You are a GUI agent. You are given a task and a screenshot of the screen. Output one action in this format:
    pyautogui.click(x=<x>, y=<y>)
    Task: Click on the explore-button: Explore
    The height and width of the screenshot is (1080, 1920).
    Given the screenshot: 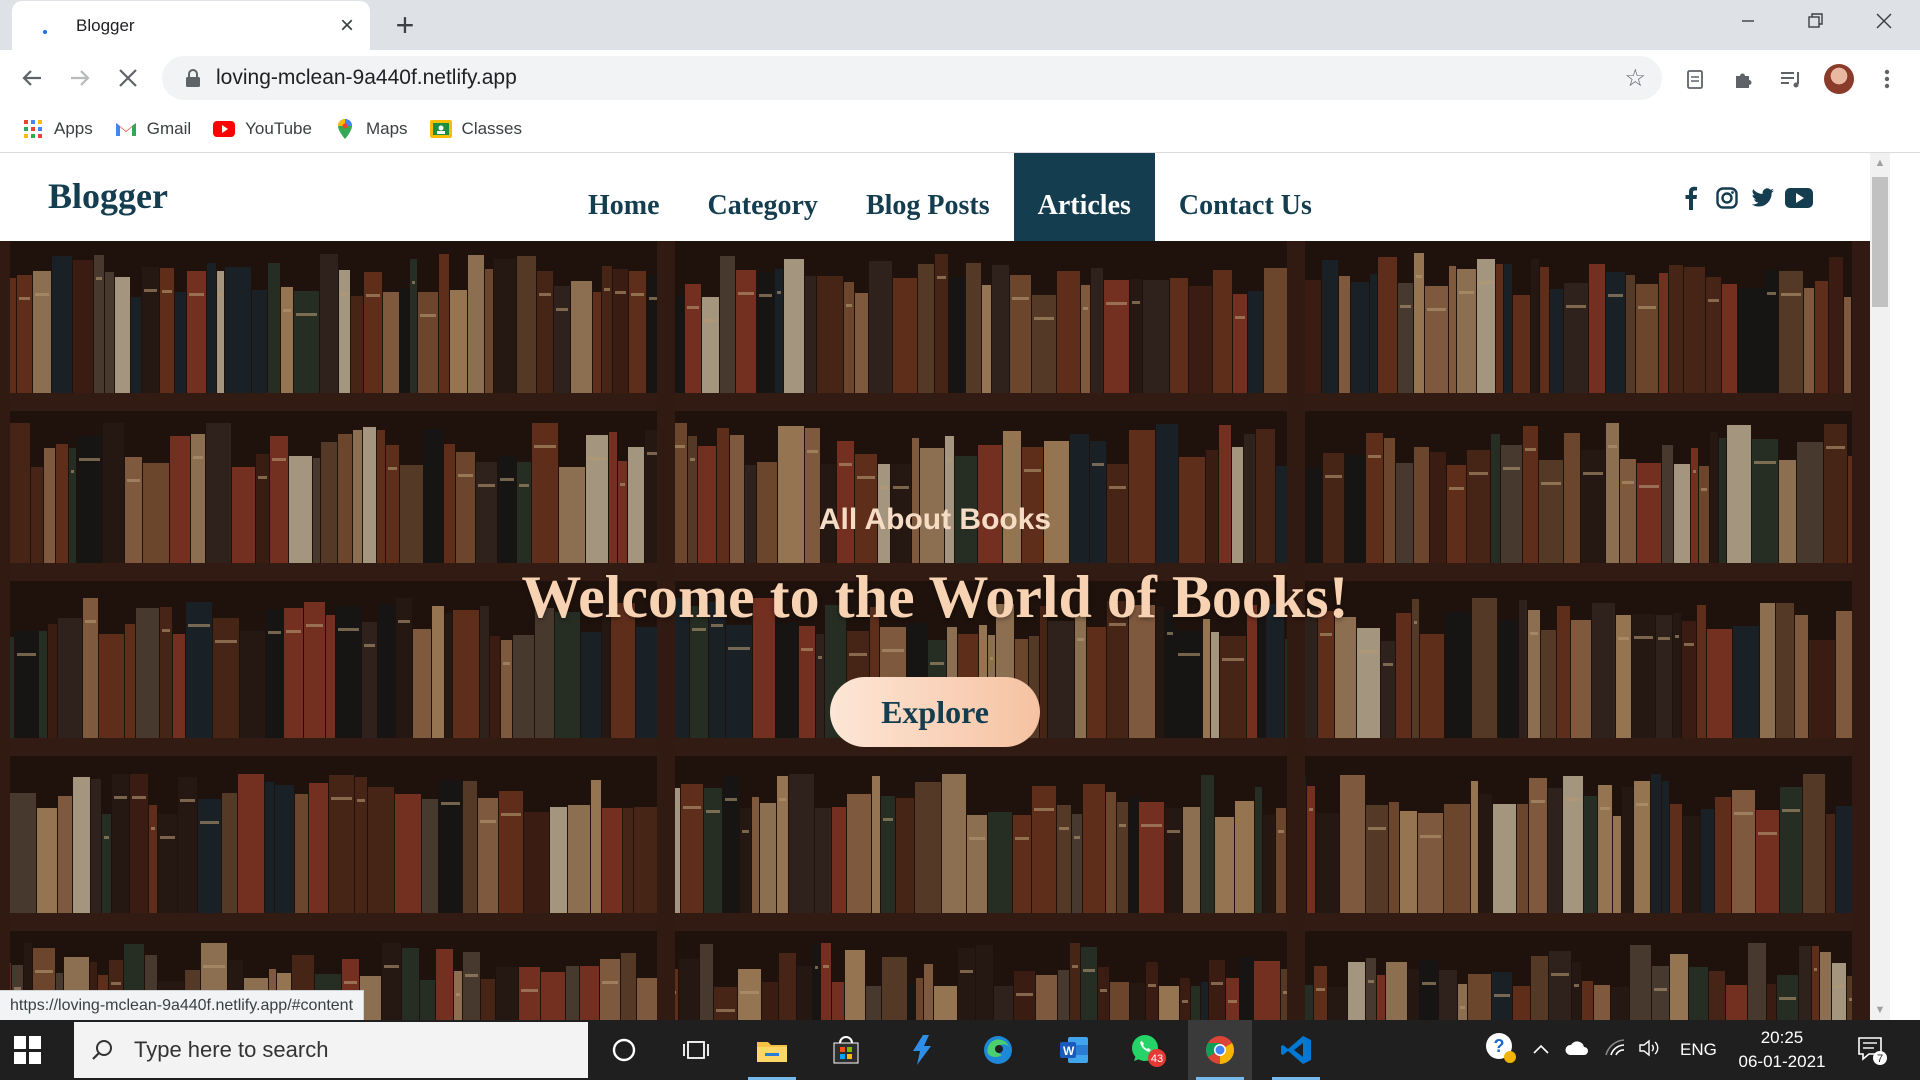 What is the action you would take?
    pyautogui.click(x=935, y=712)
    